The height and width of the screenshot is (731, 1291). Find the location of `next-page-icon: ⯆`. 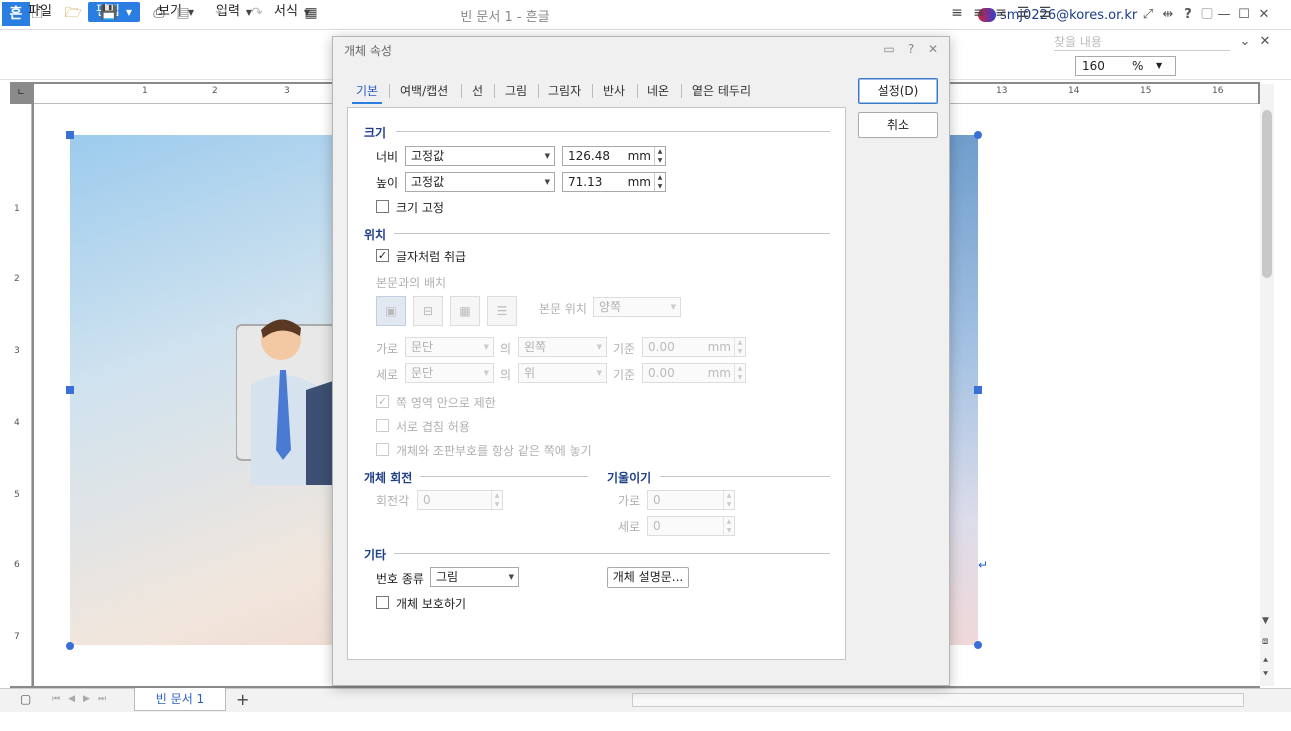

next-page-icon: ⯆ is located at coordinates (1265, 675).